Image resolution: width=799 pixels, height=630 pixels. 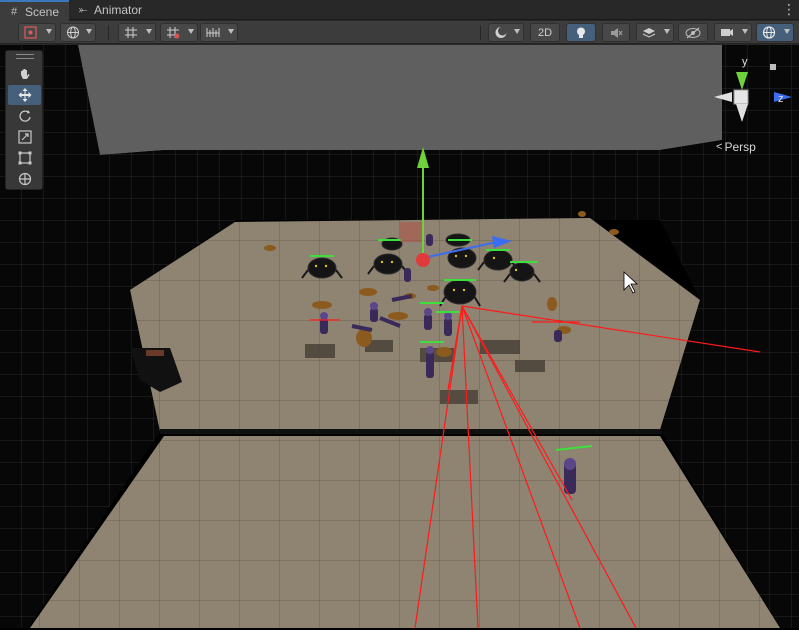 I want to click on increment-snap-dropdown, so click(x=179, y=32).